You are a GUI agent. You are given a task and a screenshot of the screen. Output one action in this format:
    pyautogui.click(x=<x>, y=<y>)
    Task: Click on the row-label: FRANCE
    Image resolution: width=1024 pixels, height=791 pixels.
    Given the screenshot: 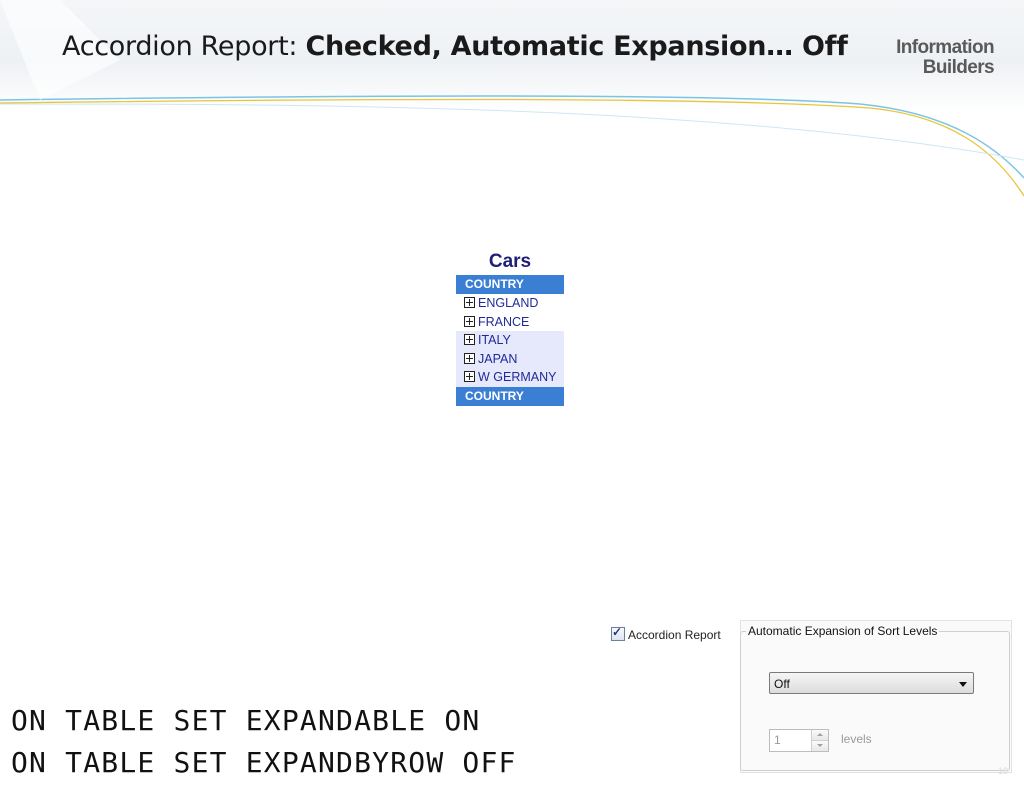 What is the action you would take?
    pyautogui.click(x=504, y=321)
    